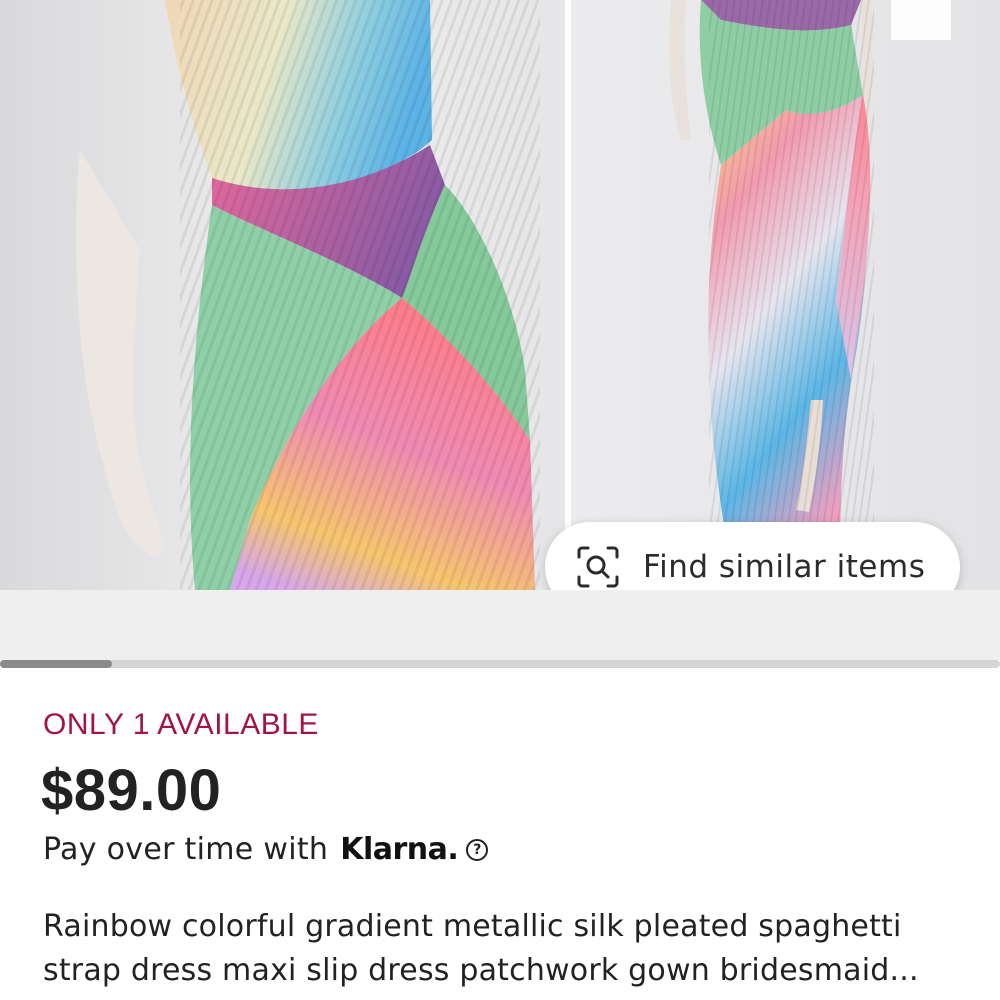 The width and height of the screenshot is (1000, 1000). Describe the element at coordinates (181, 724) in the screenshot. I see `availability-notice: ONLY 1 AVAILABLE` at that location.